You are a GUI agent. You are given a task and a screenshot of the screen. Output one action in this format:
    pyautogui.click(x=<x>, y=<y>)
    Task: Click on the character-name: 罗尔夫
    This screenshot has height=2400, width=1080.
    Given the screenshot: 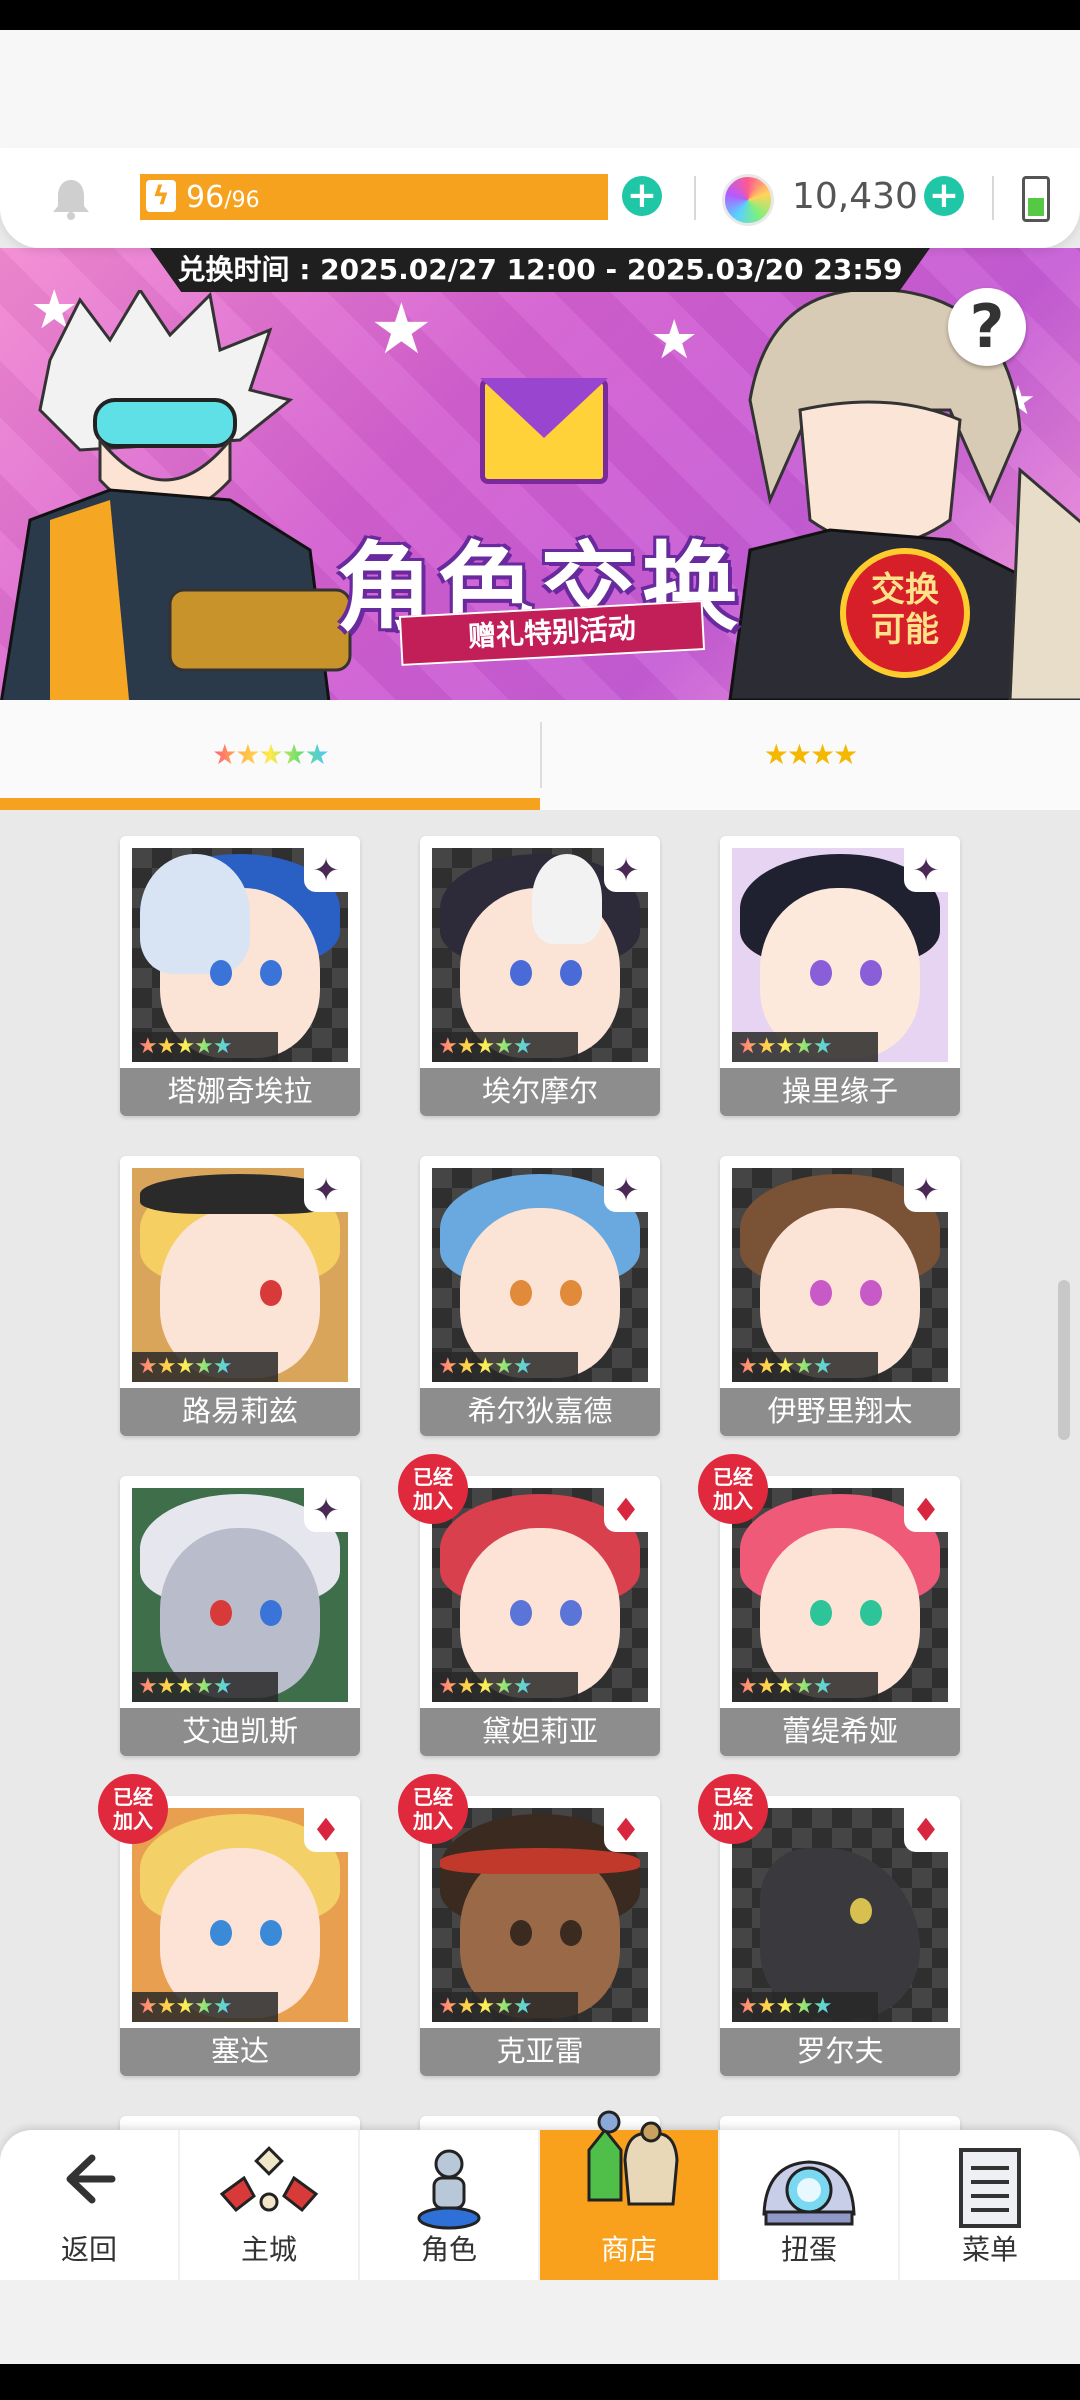 What is the action you would take?
    pyautogui.click(x=840, y=2052)
    